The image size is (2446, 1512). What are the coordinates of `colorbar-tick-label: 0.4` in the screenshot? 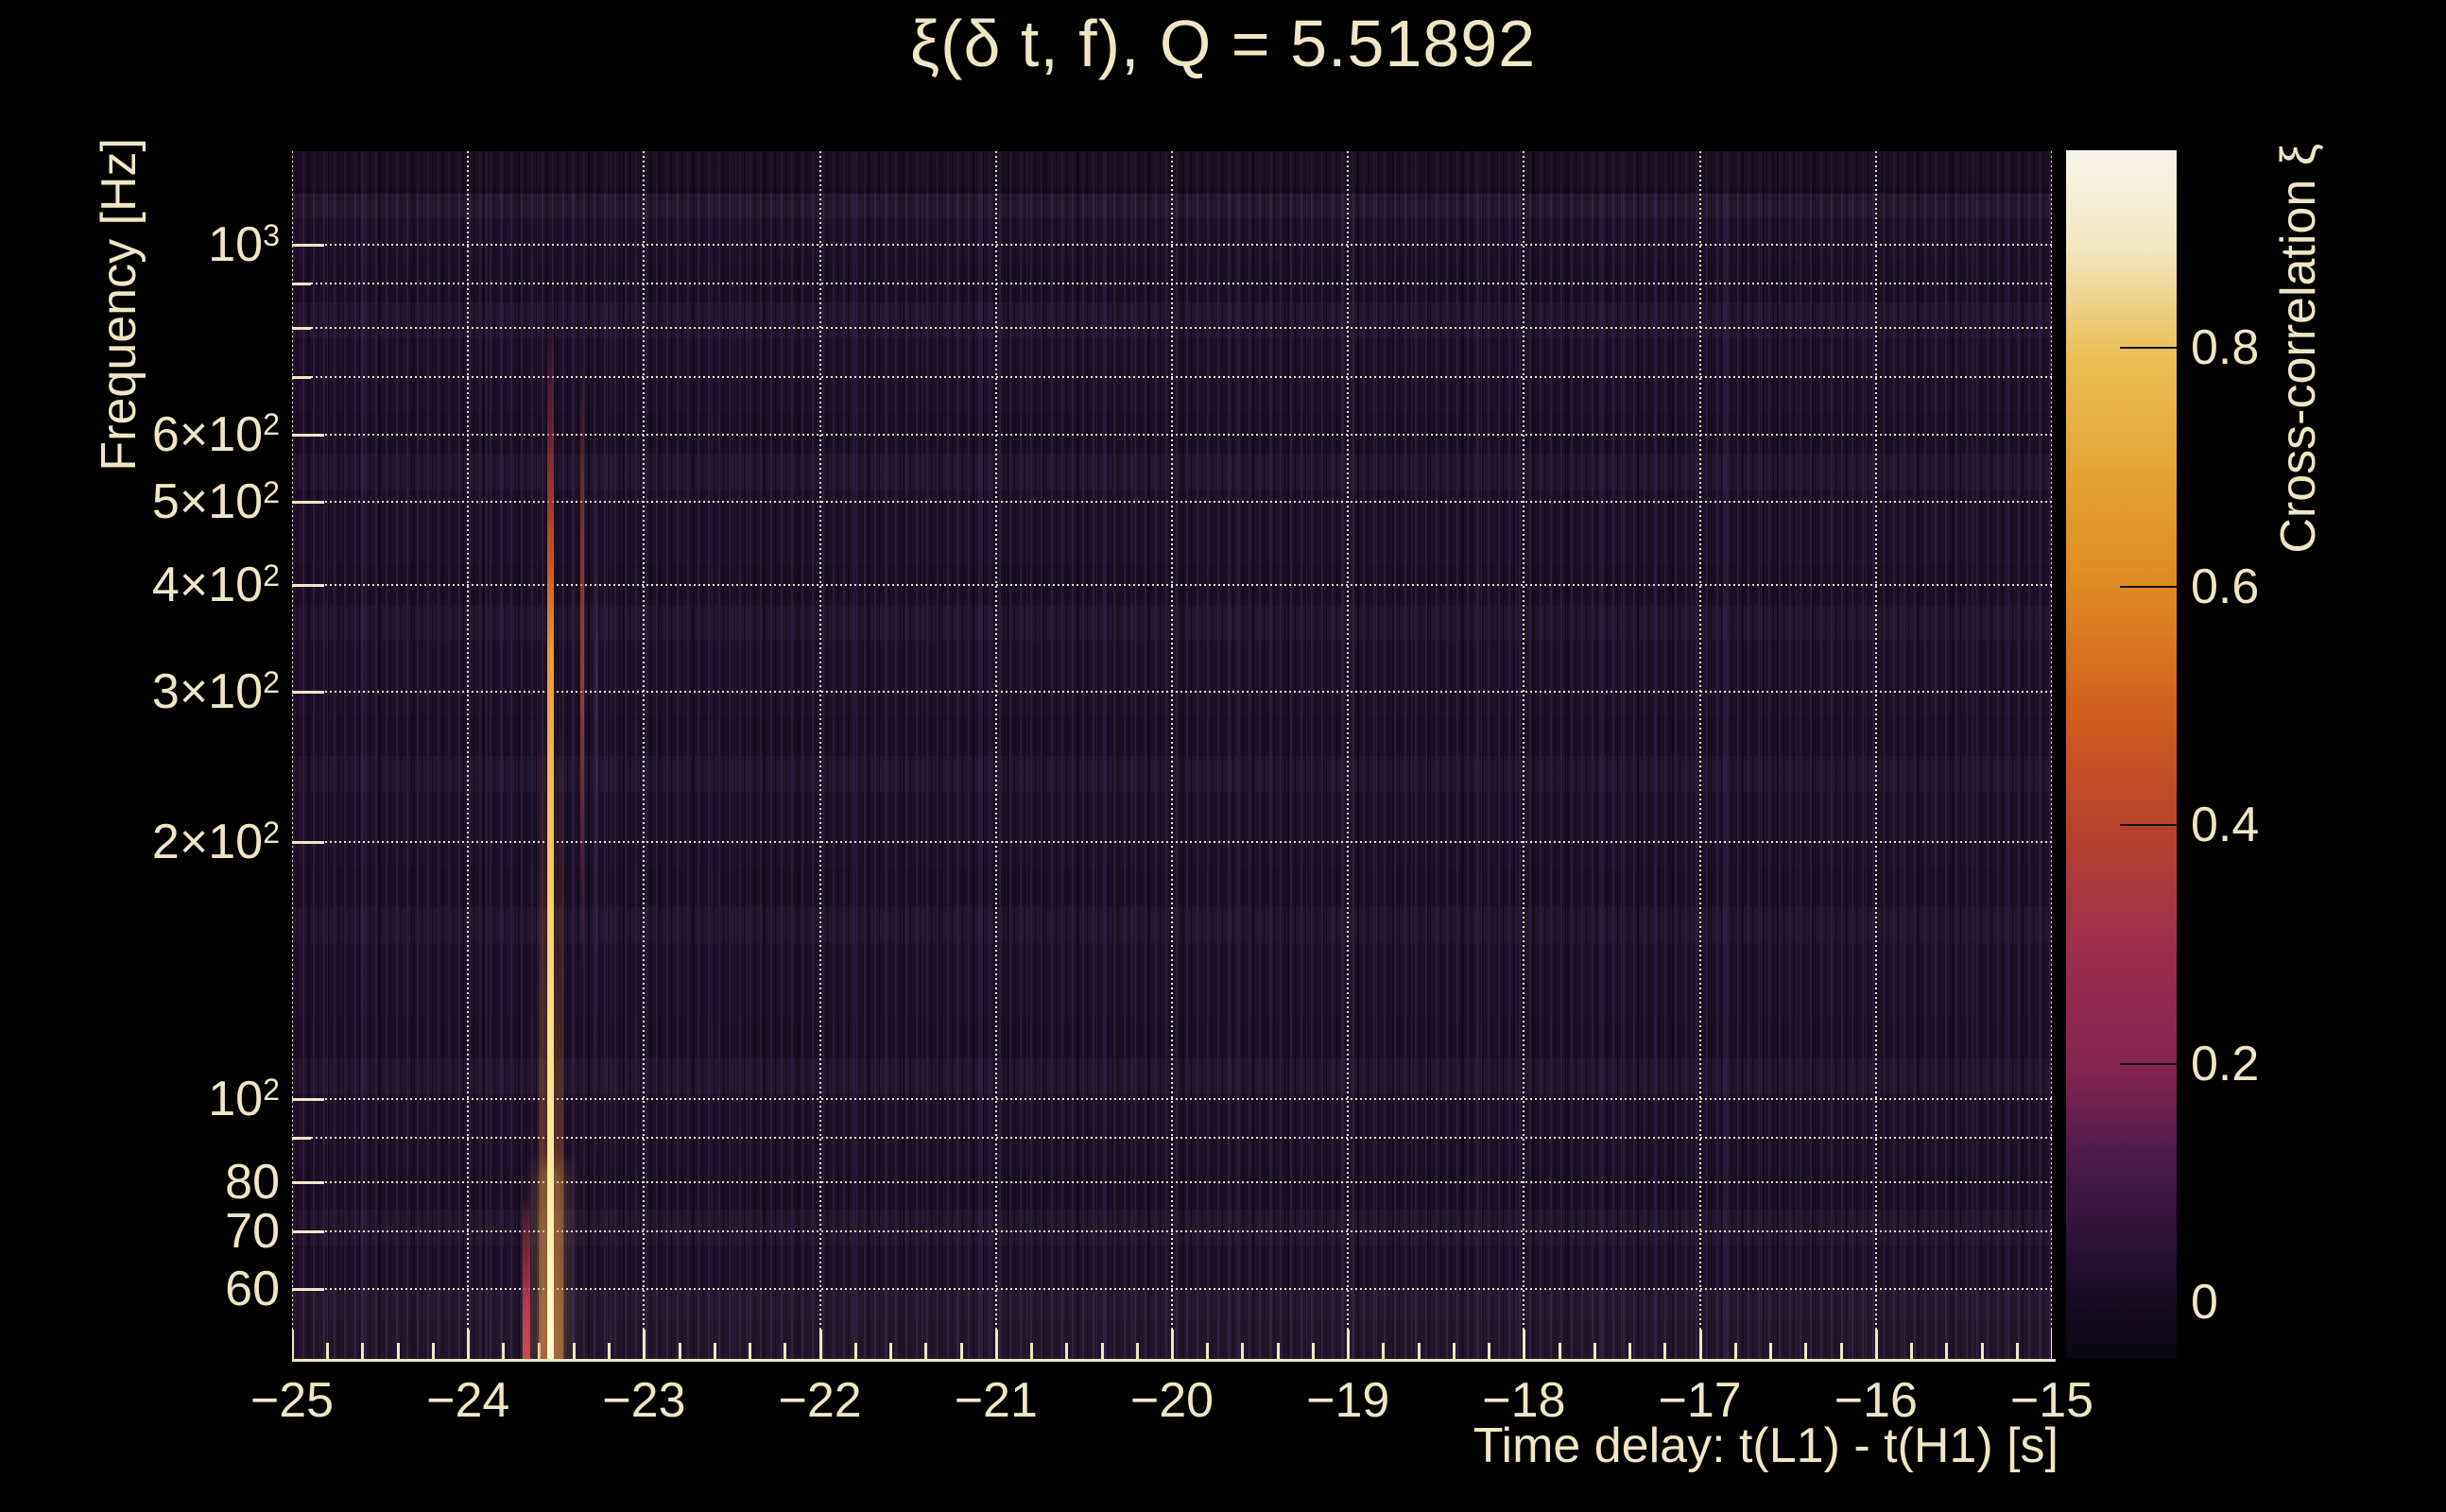 It's located at (2225, 825).